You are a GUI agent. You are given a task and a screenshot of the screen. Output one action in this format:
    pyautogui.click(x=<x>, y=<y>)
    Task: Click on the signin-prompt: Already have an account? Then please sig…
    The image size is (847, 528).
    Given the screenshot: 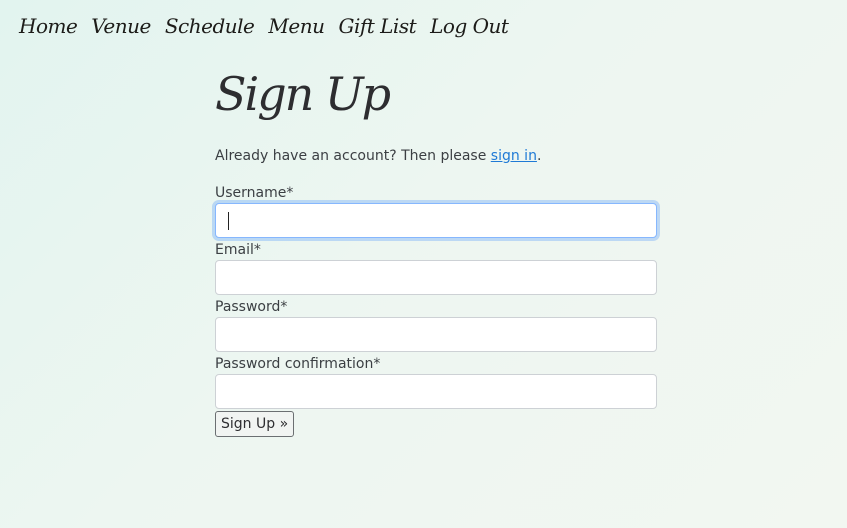 What is the action you would take?
    pyautogui.click(x=436, y=156)
    